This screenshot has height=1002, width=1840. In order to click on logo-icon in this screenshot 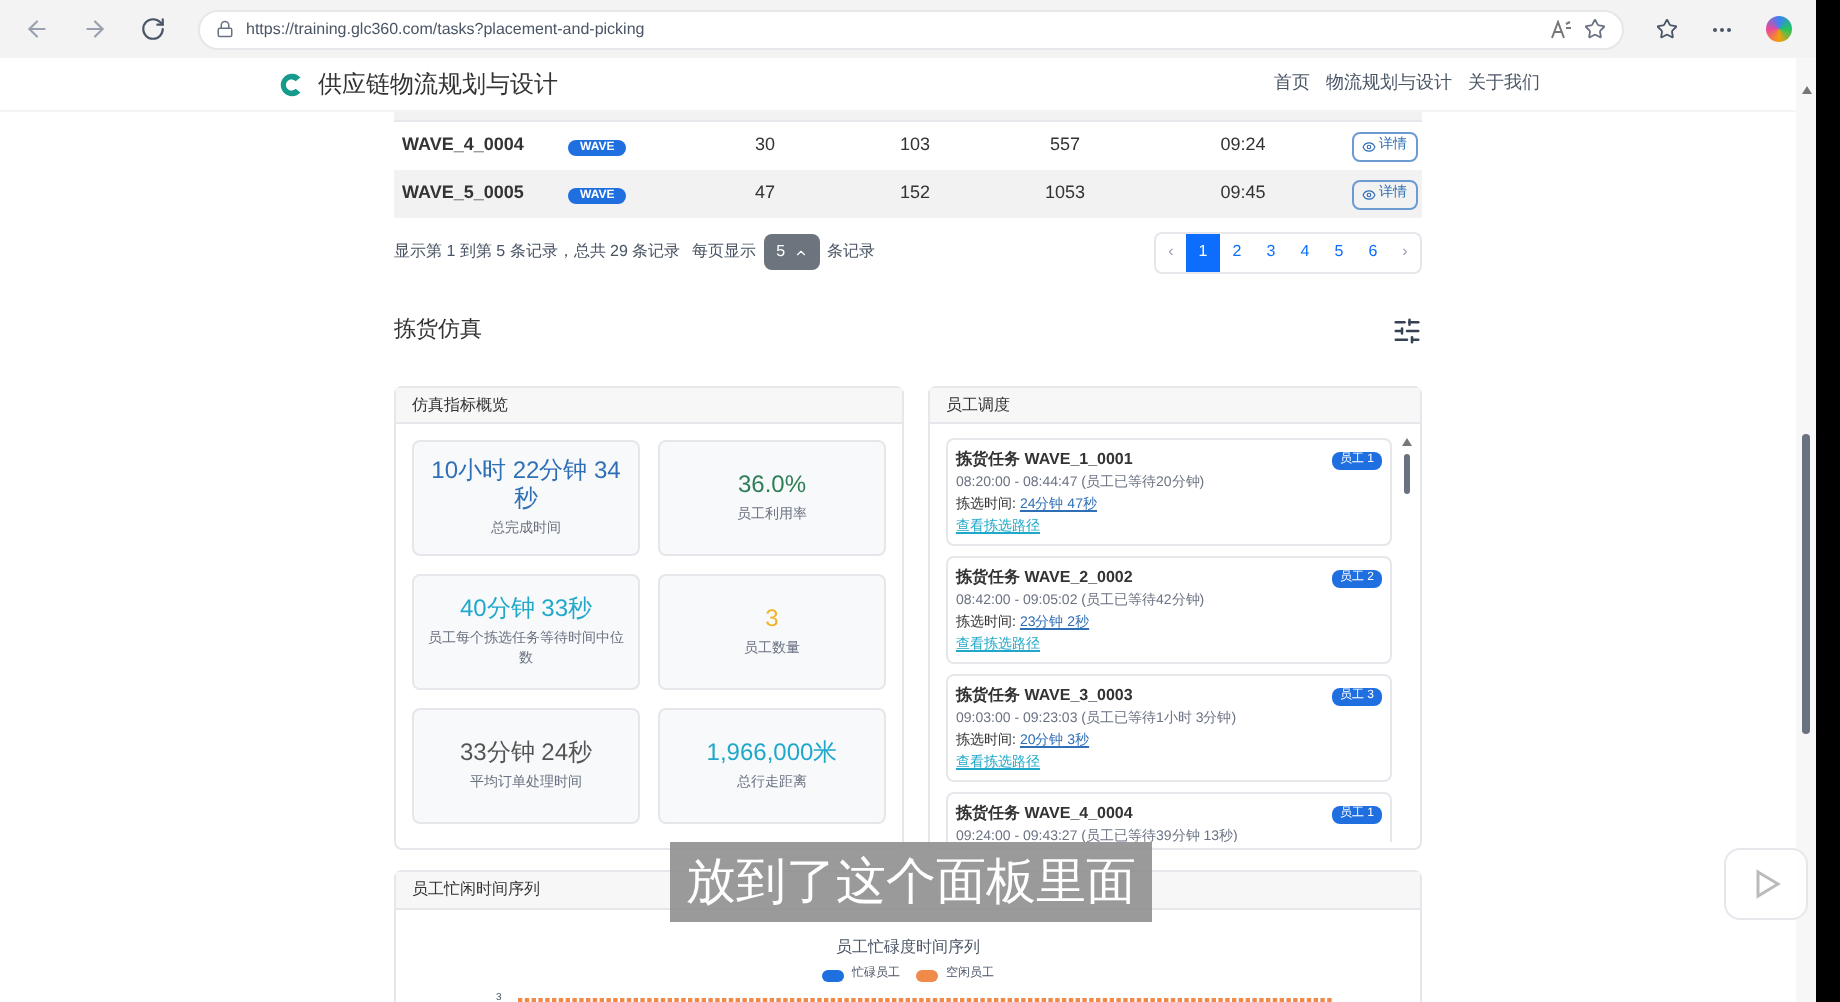, I will do `click(291, 84)`.